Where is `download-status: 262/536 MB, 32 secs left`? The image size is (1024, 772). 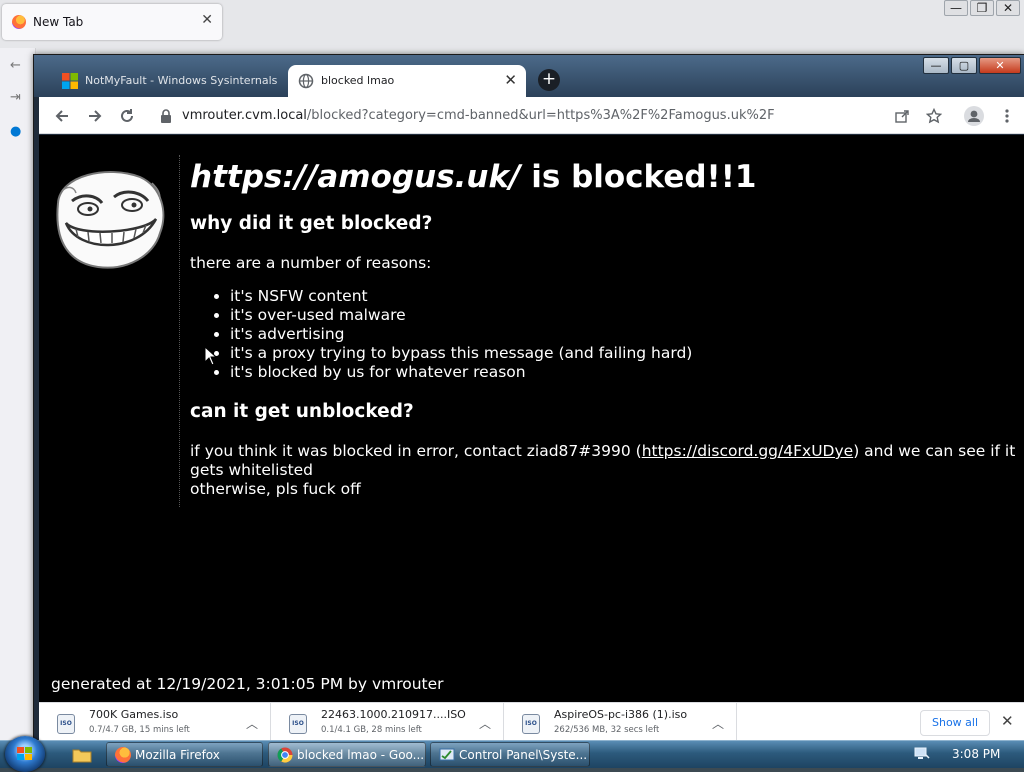 download-status: 262/536 MB, 32 secs left is located at coordinates (607, 730).